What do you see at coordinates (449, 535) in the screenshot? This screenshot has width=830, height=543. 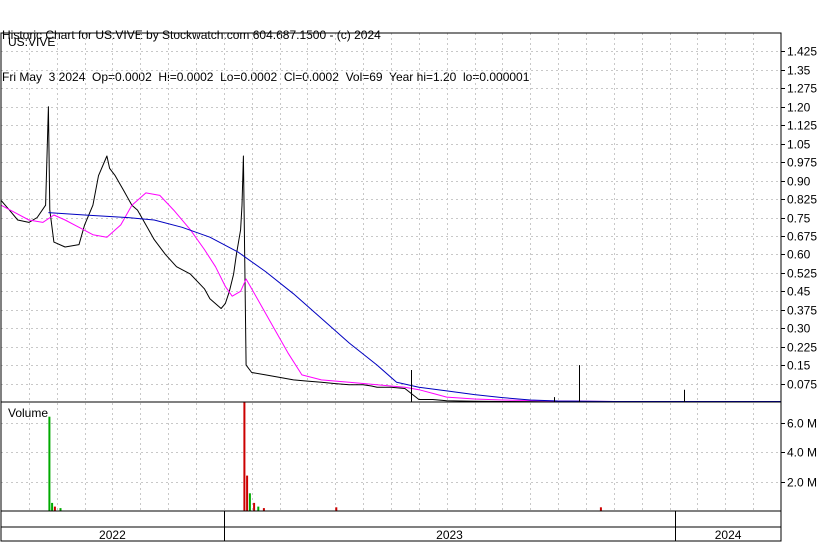 I see `year-label: 2023` at bounding box center [449, 535].